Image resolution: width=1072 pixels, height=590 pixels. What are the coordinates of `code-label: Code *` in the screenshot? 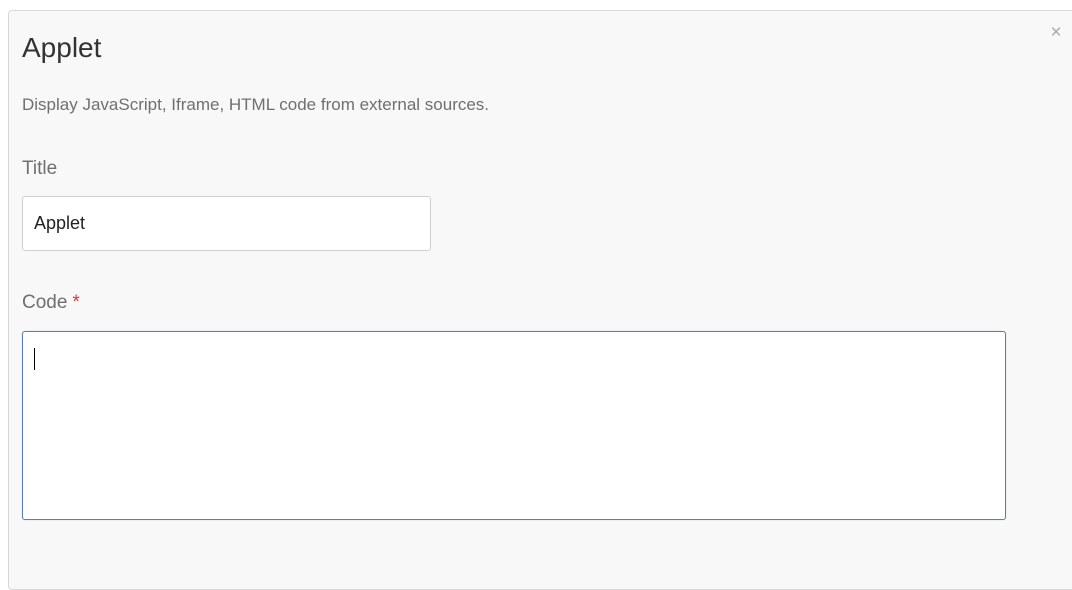 It's located at (51, 303).